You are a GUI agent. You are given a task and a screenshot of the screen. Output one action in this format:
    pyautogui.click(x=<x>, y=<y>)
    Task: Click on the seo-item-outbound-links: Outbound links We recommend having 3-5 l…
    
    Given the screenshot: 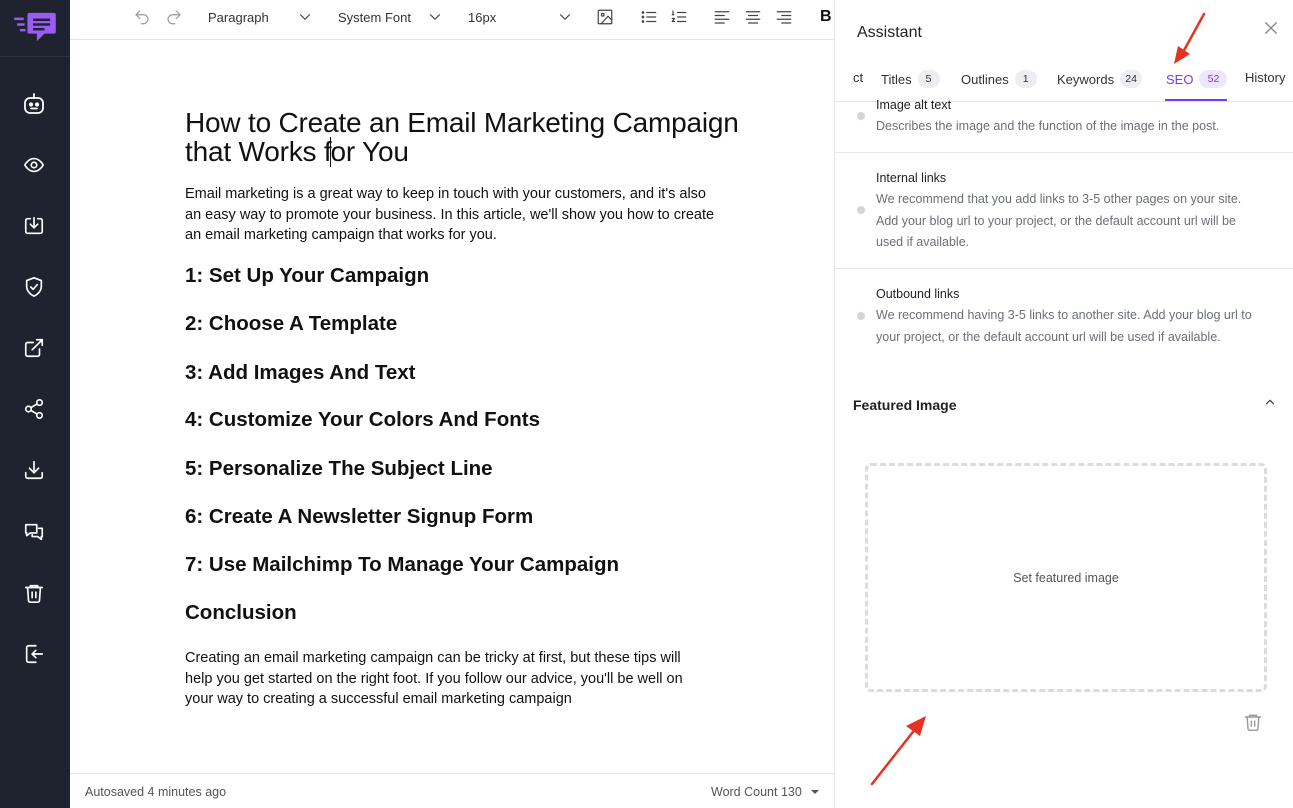 What is the action you would take?
    pyautogui.click(x=1064, y=309)
    